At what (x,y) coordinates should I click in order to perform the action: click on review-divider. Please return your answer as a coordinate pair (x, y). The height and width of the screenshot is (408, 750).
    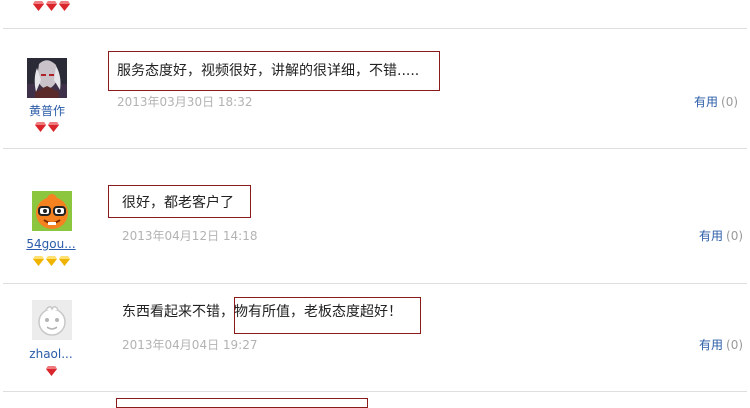
    Looking at the image, I should click on (375, 391).